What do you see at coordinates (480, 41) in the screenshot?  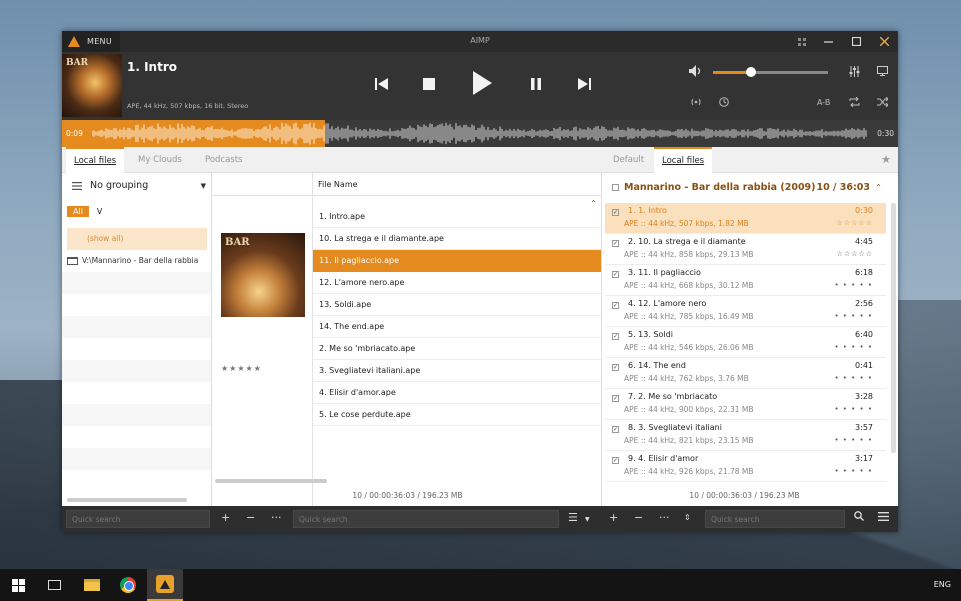 I see `title-bar: MENU AIMP` at bounding box center [480, 41].